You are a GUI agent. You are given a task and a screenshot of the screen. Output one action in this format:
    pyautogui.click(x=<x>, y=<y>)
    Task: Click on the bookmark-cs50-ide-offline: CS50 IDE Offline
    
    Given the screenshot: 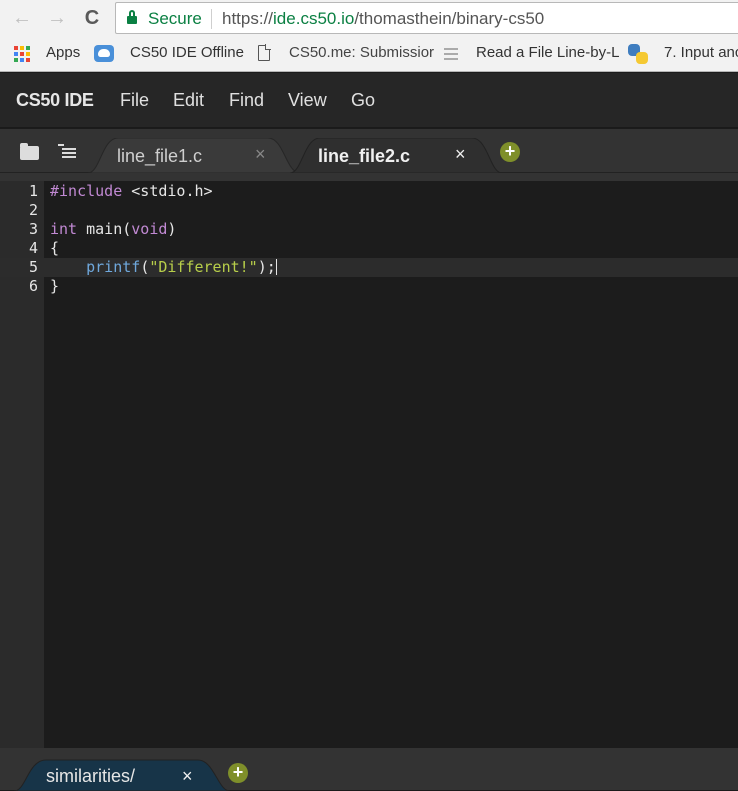 What is the action you would take?
    pyautogui.click(x=187, y=52)
    